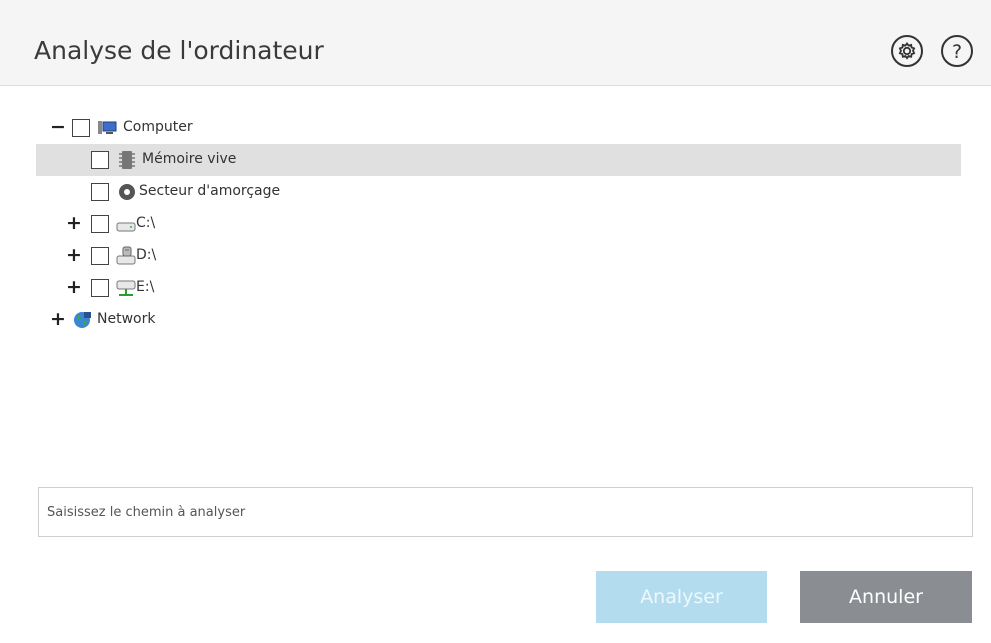  Describe the element at coordinates (126, 255) in the screenshot. I see `removable-drive-icon` at that location.